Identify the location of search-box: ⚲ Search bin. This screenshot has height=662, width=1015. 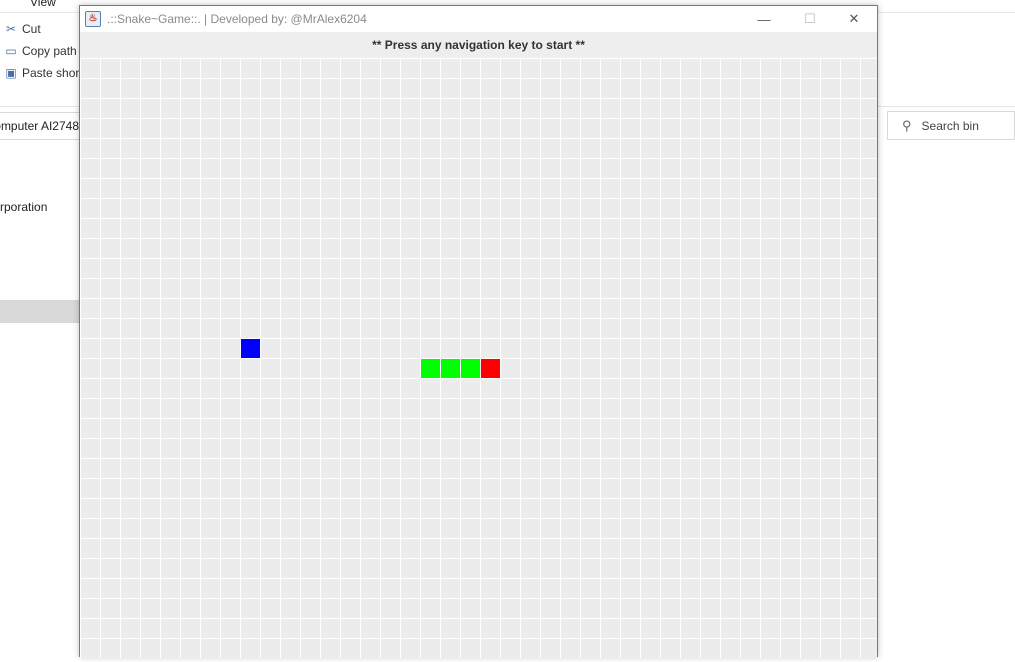
(951, 125).